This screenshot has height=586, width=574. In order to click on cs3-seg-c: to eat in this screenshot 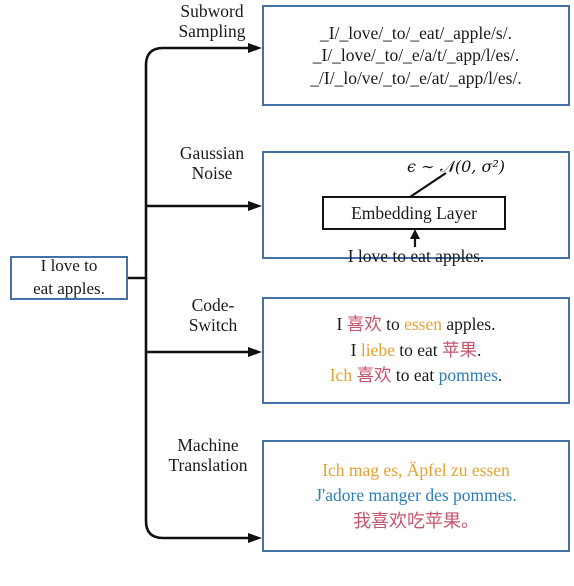, I will do `click(415, 375)`.